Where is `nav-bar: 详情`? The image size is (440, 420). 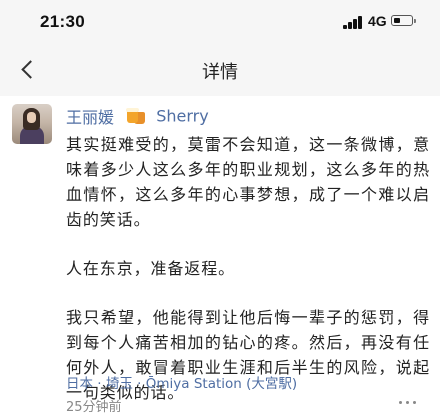 nav-bar: 详情 is located at coordinates (220, 70).